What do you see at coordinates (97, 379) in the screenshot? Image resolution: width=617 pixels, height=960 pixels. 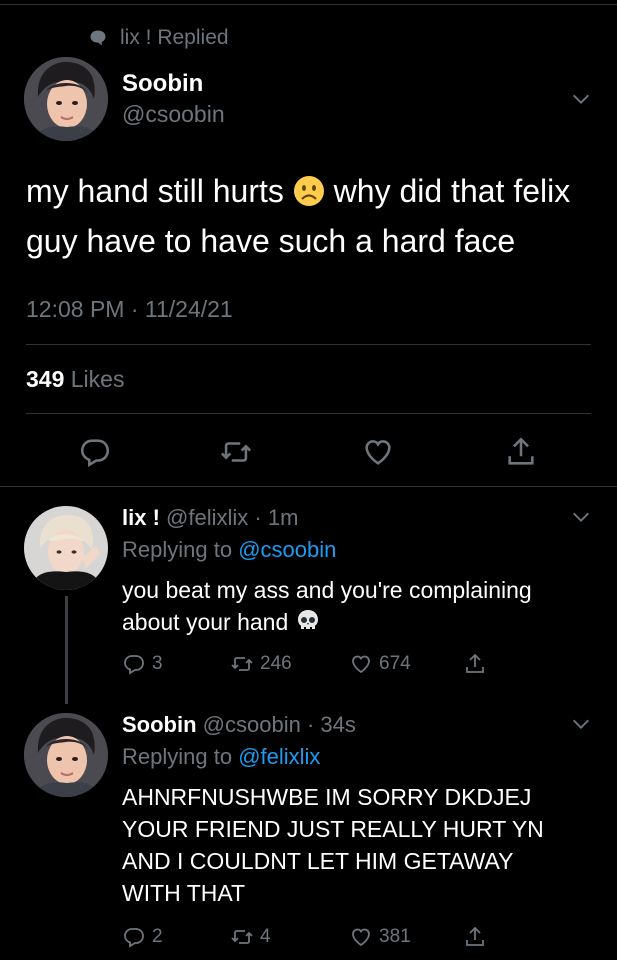 I see `likes-label: Likes` at bounding box center [97, 379].